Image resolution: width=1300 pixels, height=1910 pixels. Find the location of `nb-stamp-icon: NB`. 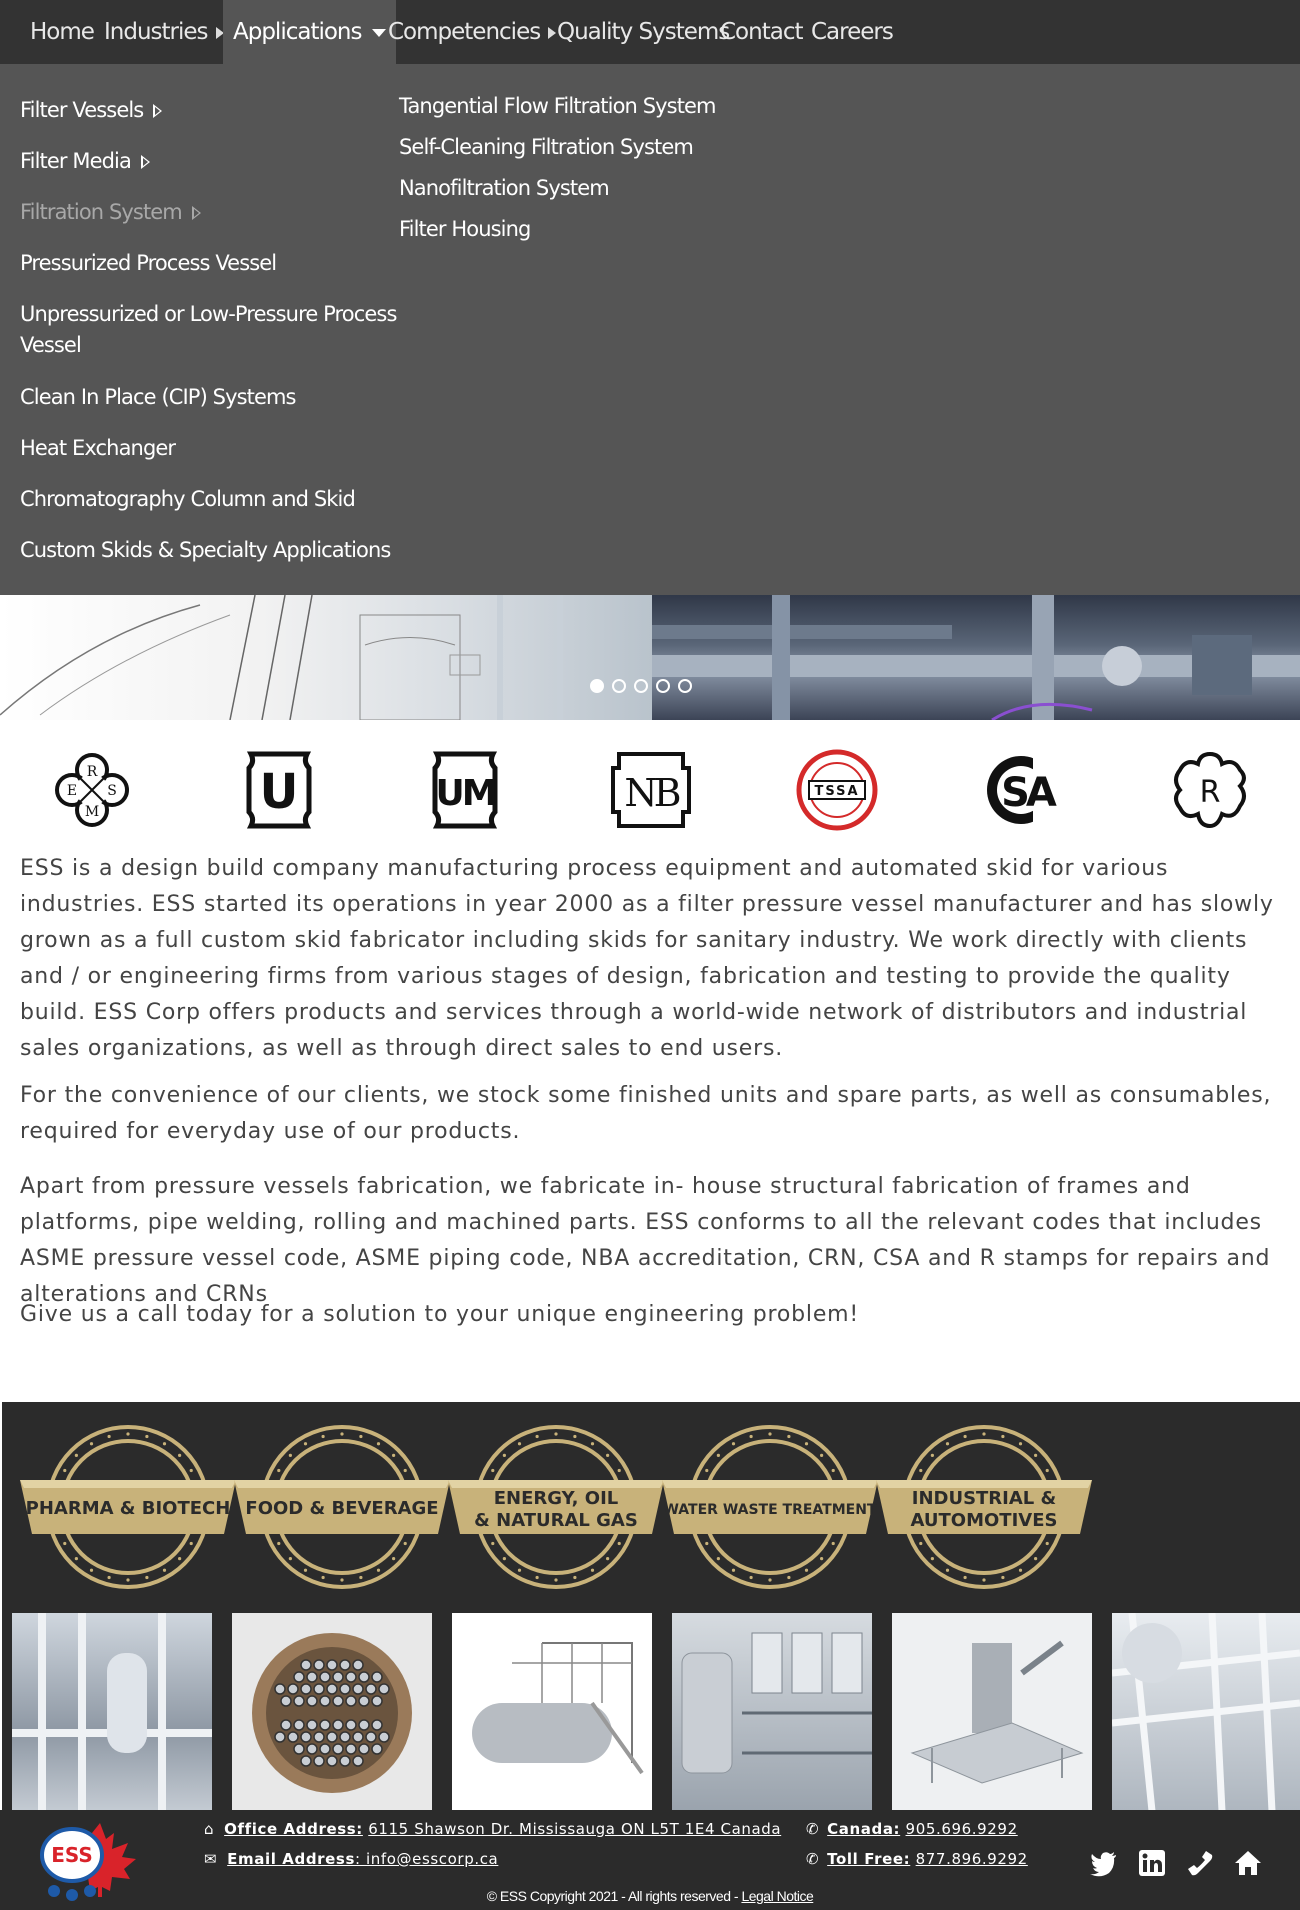

nb-stamp-icon: NB is located at coordinates (651, 790).